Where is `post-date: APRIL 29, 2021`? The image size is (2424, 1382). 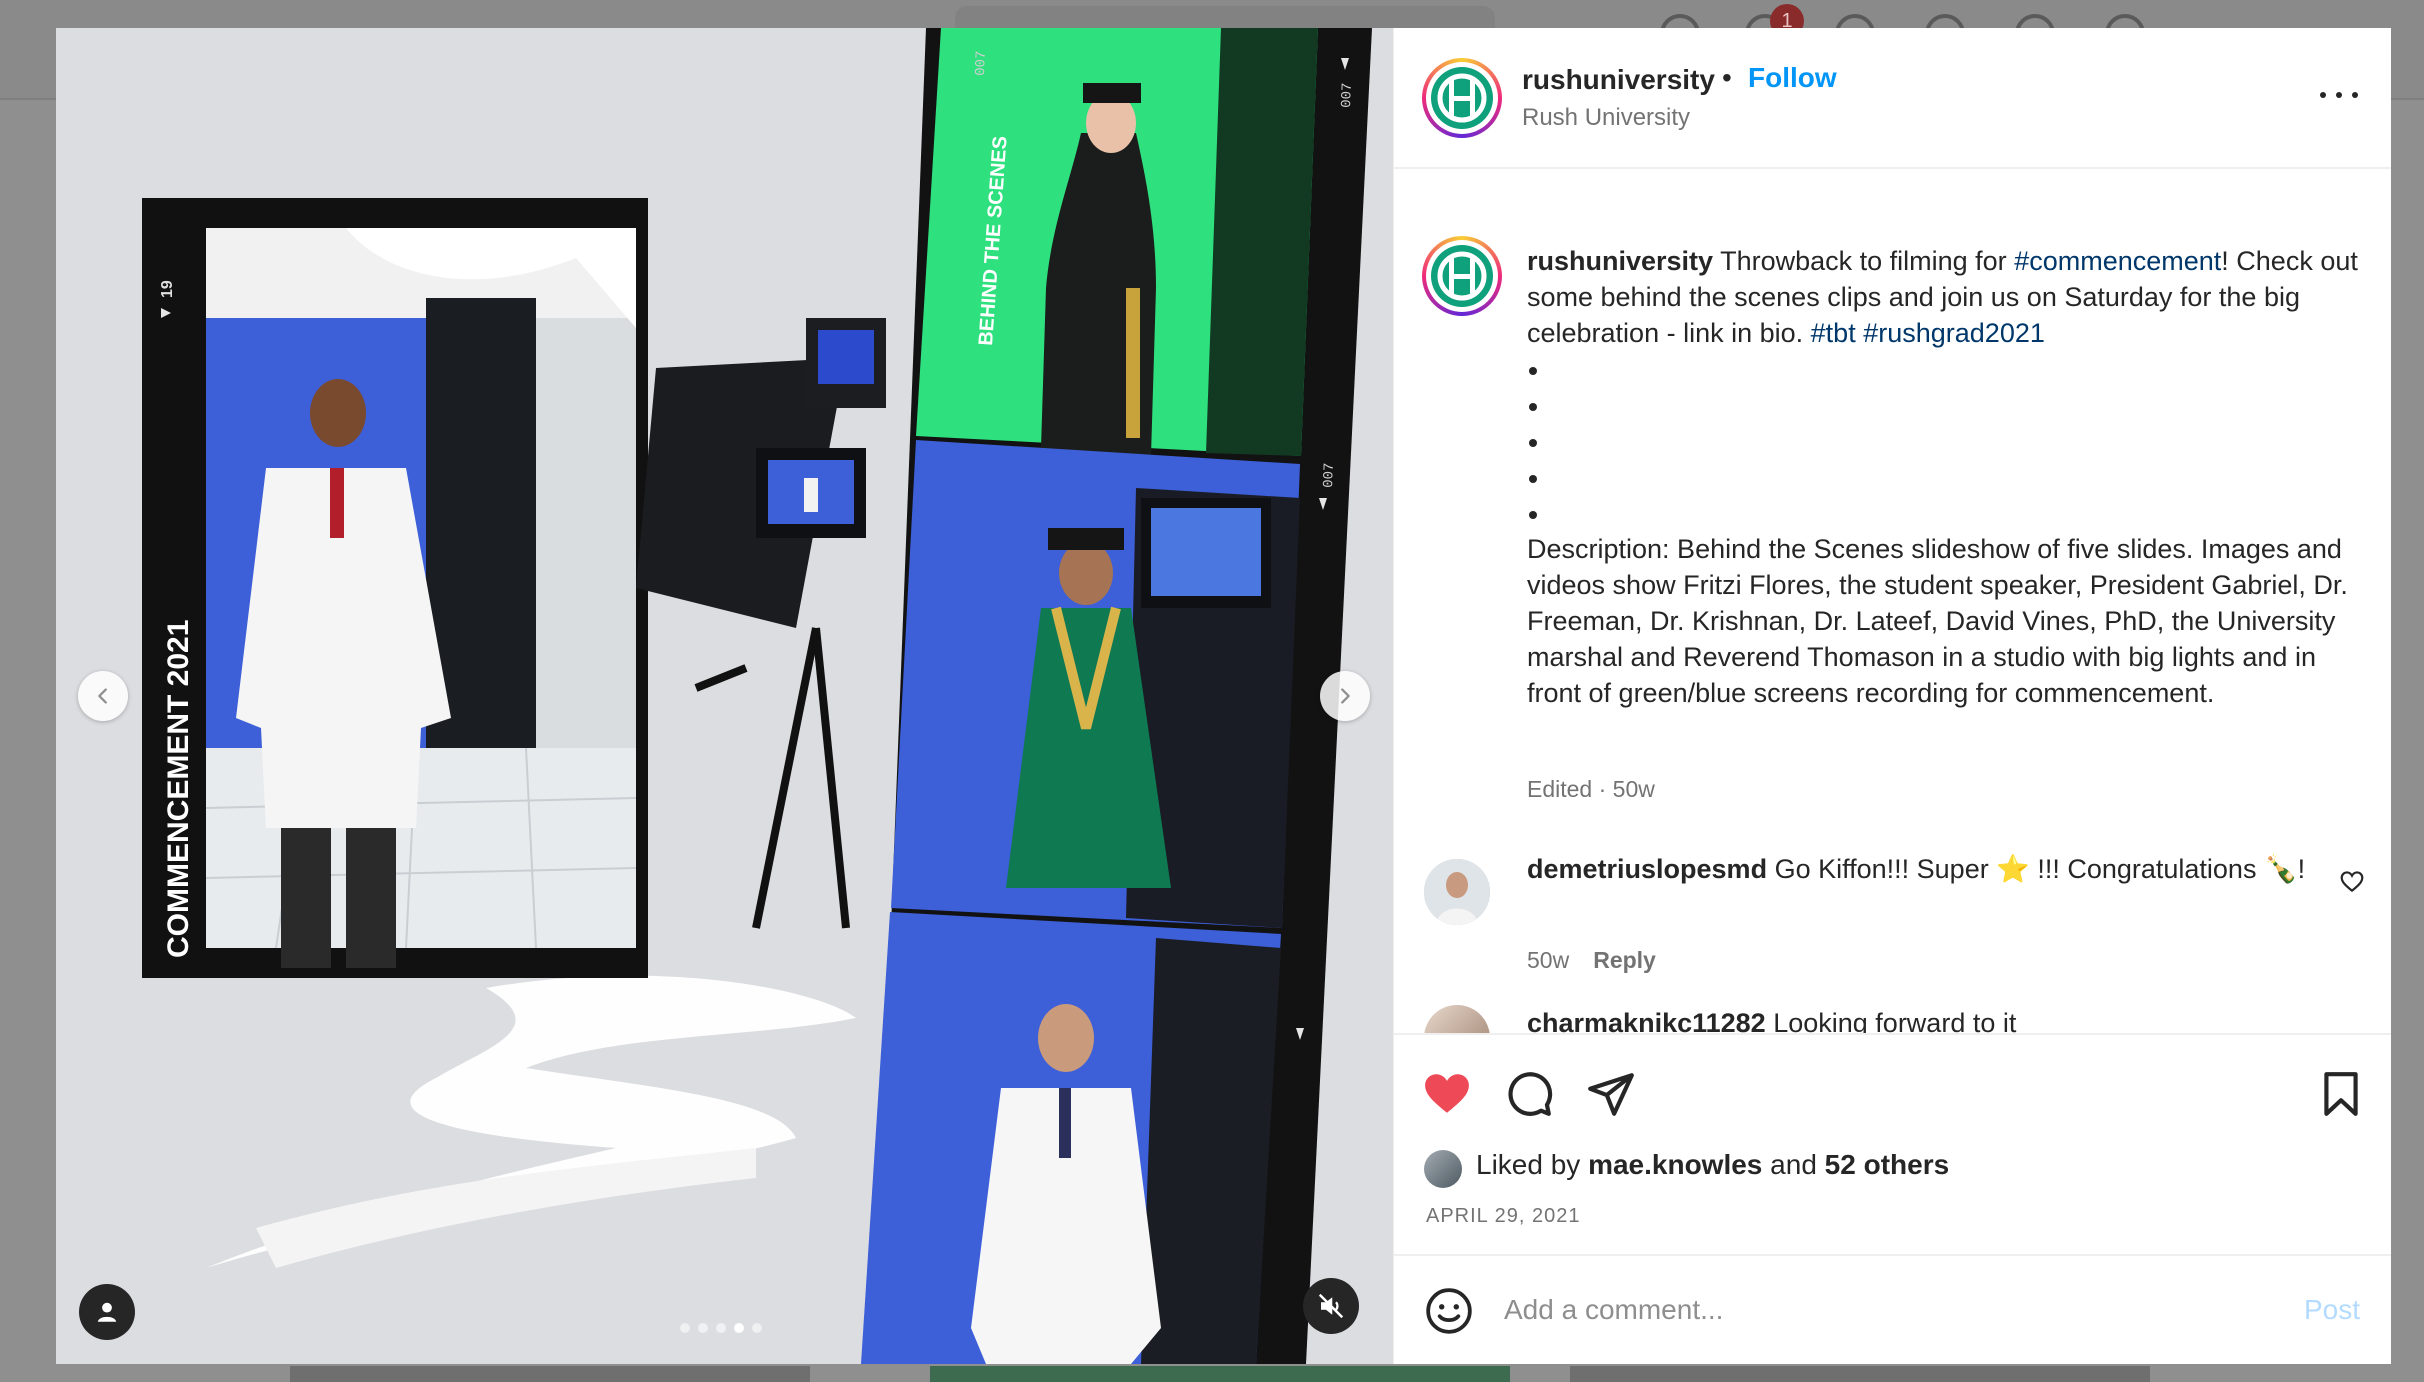 post-date: APRIL 29, 2021 is located at coordinates (1503, 1216).